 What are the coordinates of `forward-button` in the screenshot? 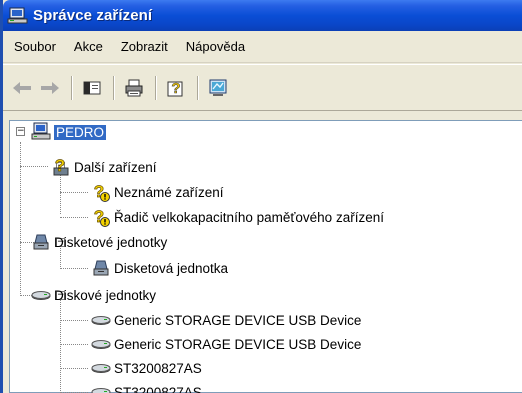 It's located at (50, 88).